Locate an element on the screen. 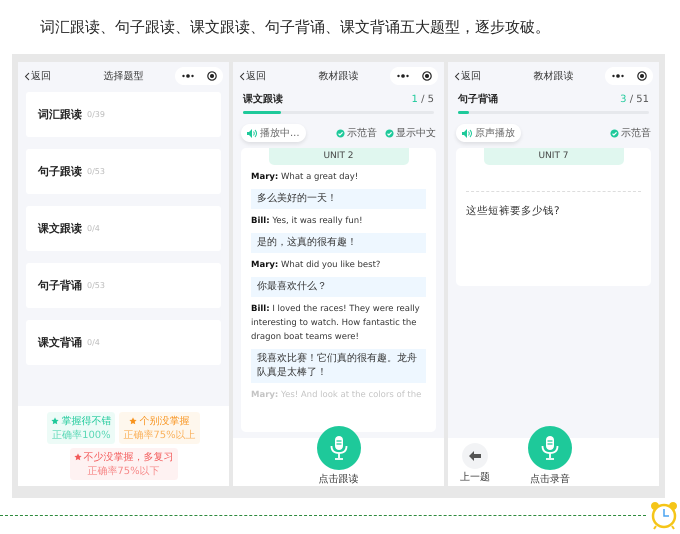 The height and width of the screenshot is (534, 680). microphone-caption: 点击录音 is located at coordinates (550, 479).